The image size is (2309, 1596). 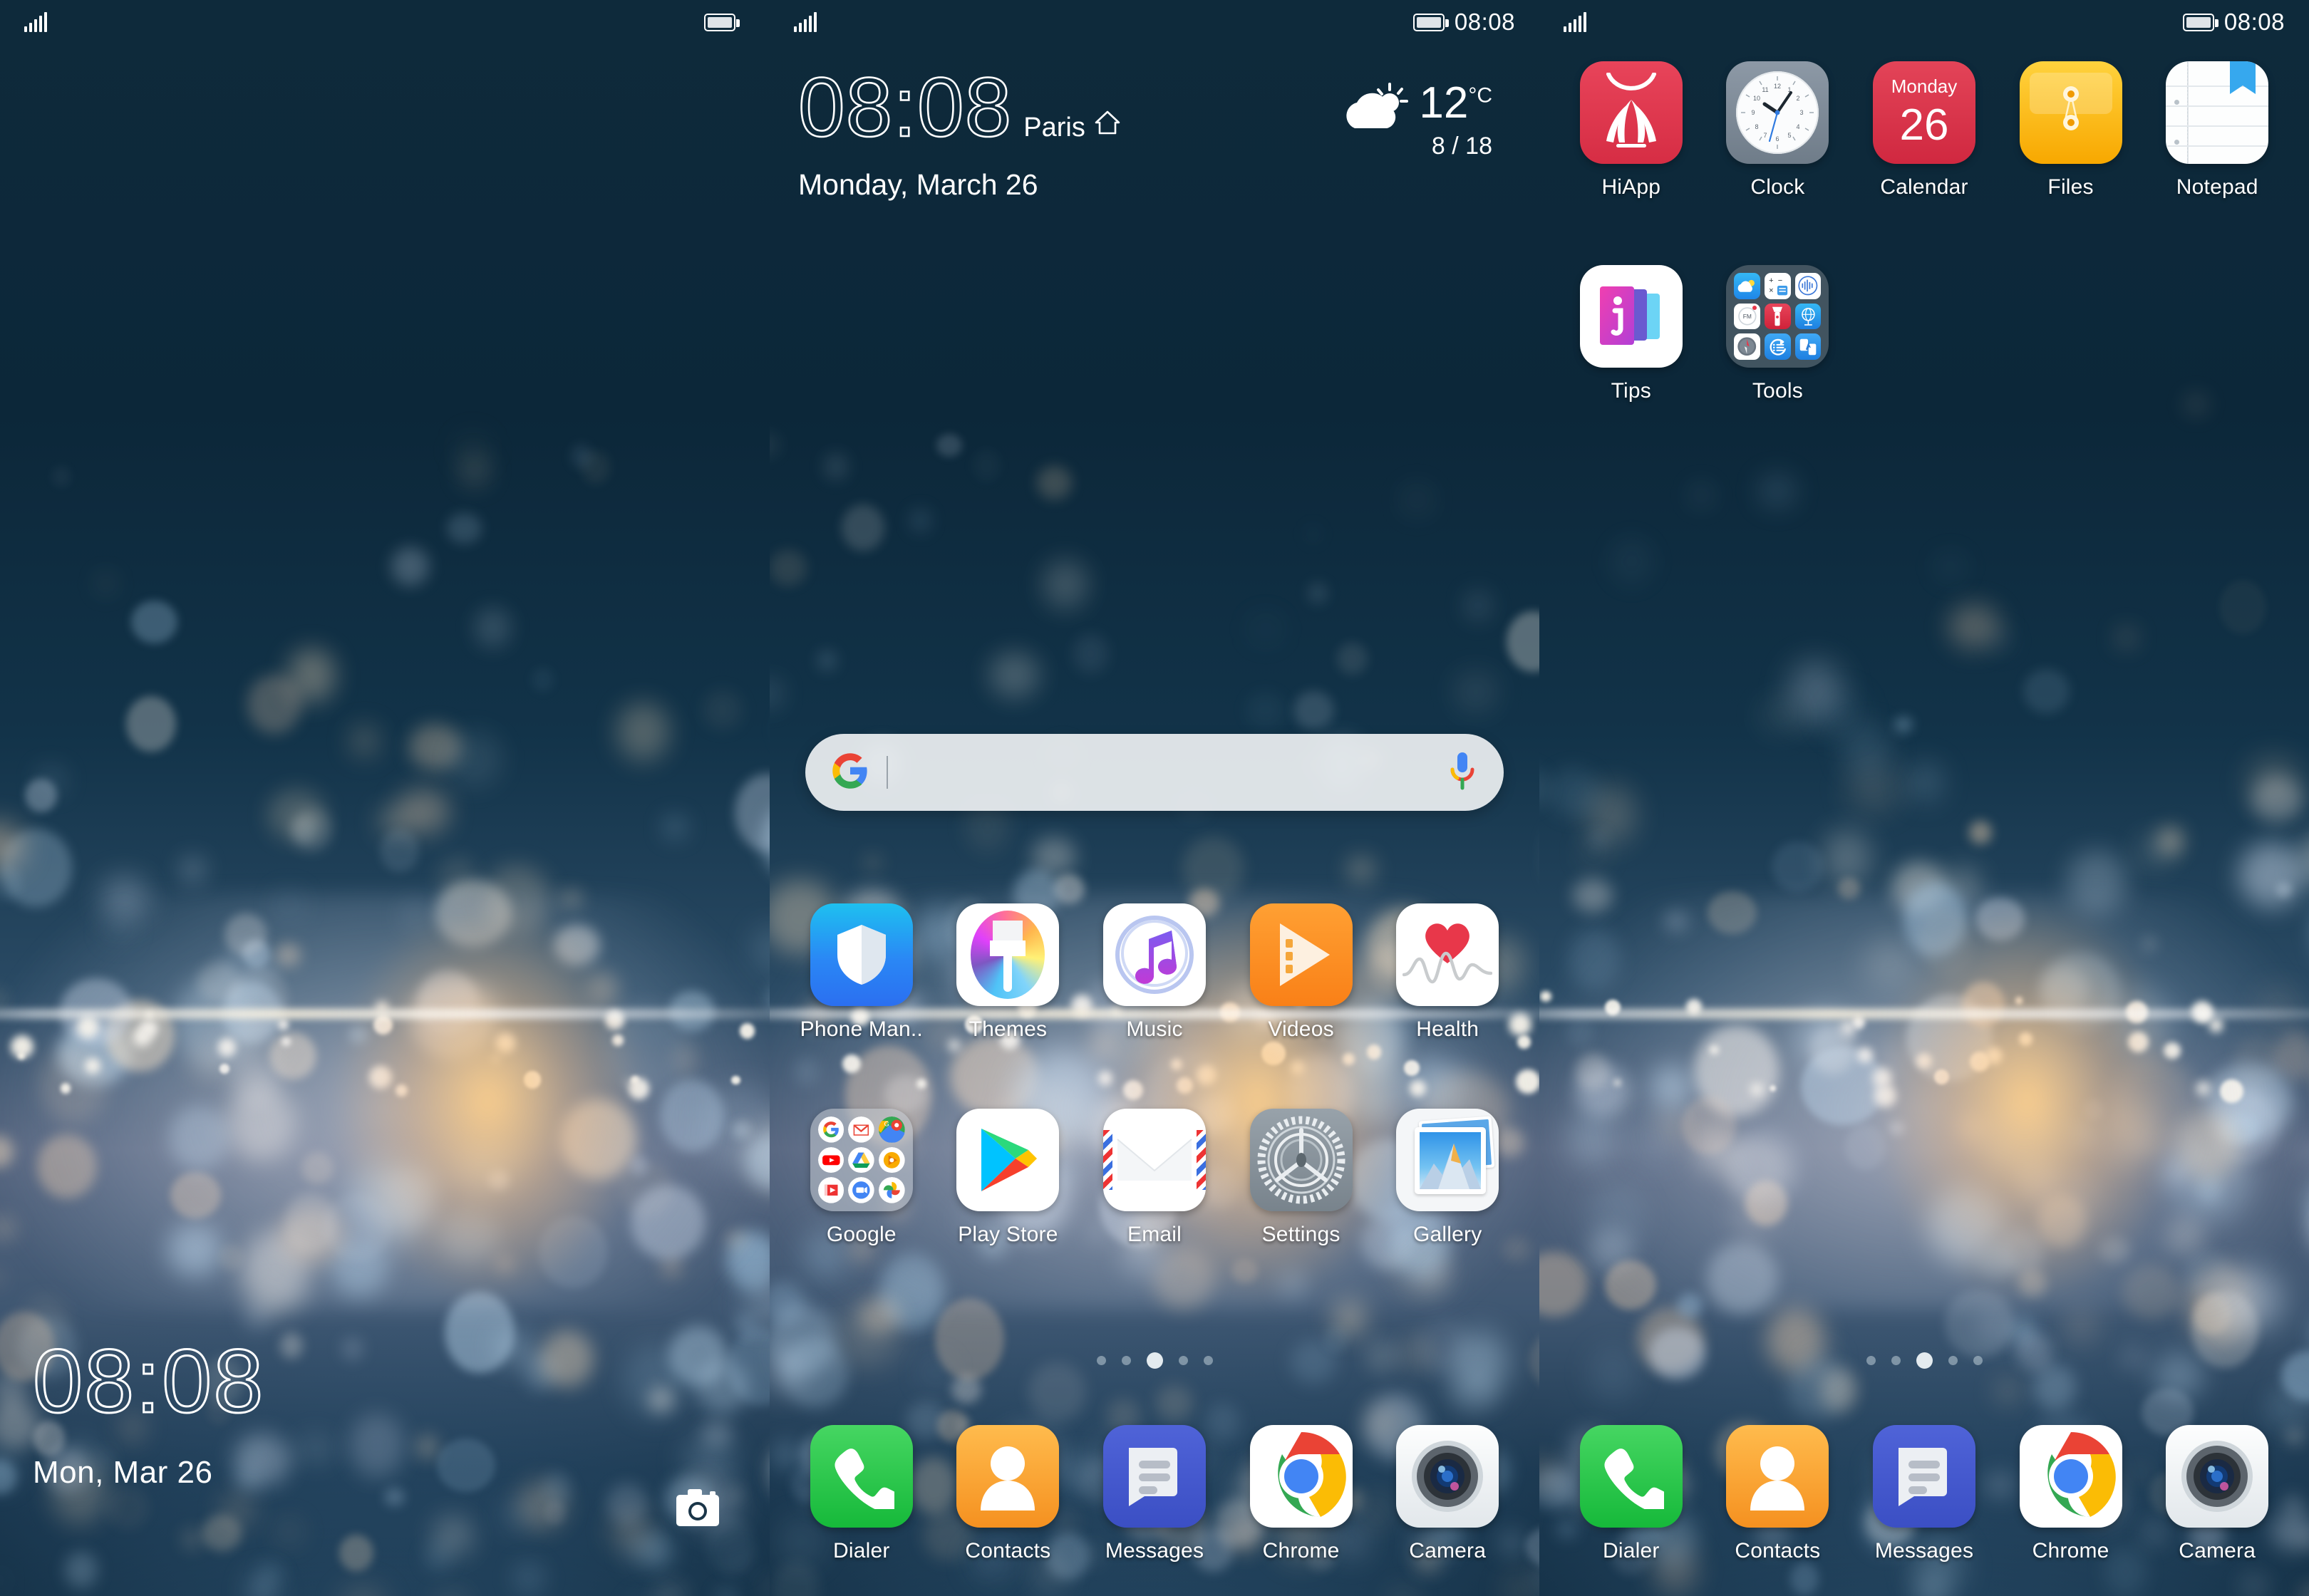 What do you see at coordinates (2071, 130) in the screenshot?
I see `app-files: Files` at bounding box center [2071, 130].